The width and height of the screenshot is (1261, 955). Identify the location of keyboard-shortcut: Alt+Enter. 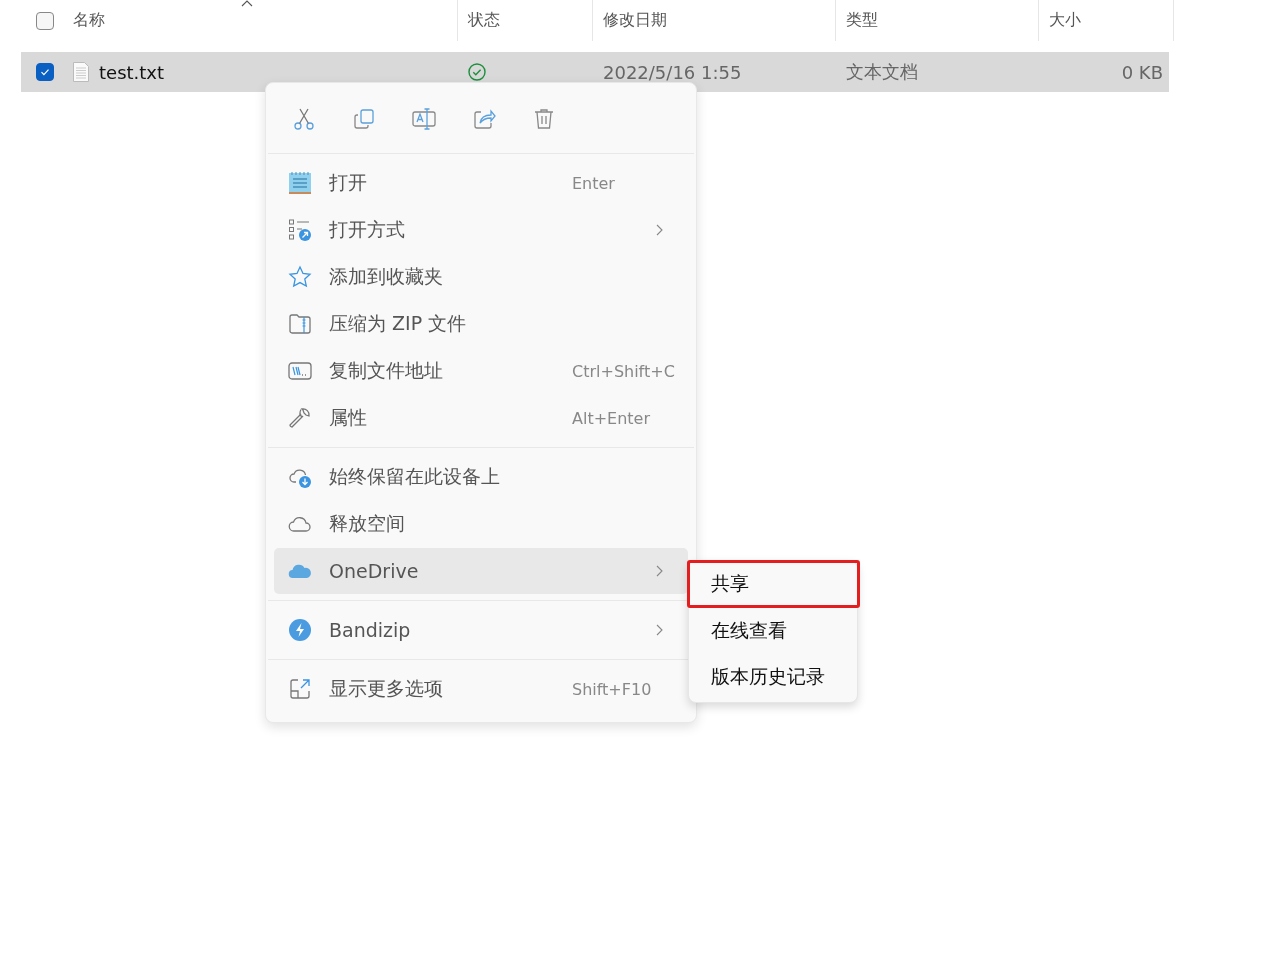
(611, 418).